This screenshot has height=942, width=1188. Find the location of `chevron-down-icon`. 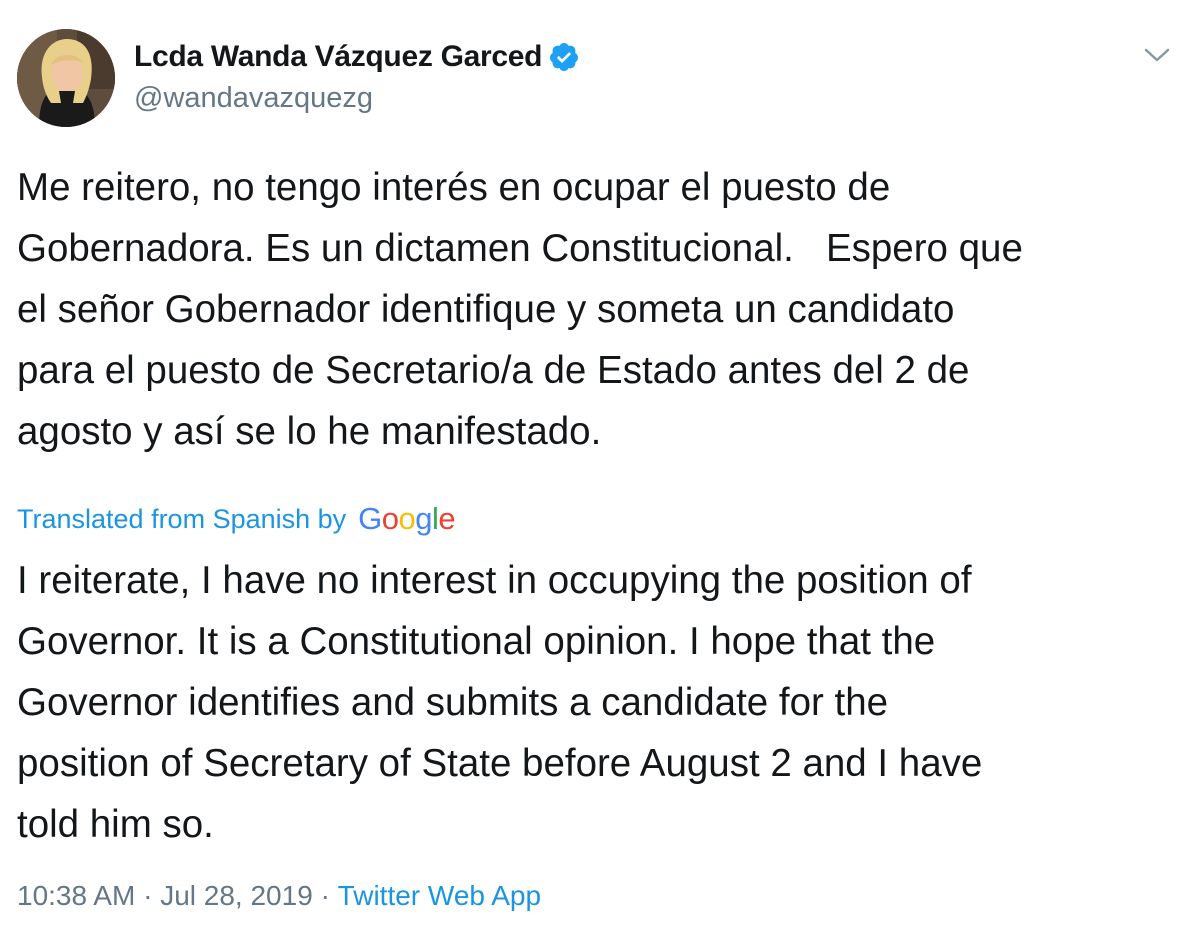

chevron-down-icon is located at coordinates (1157, 55).